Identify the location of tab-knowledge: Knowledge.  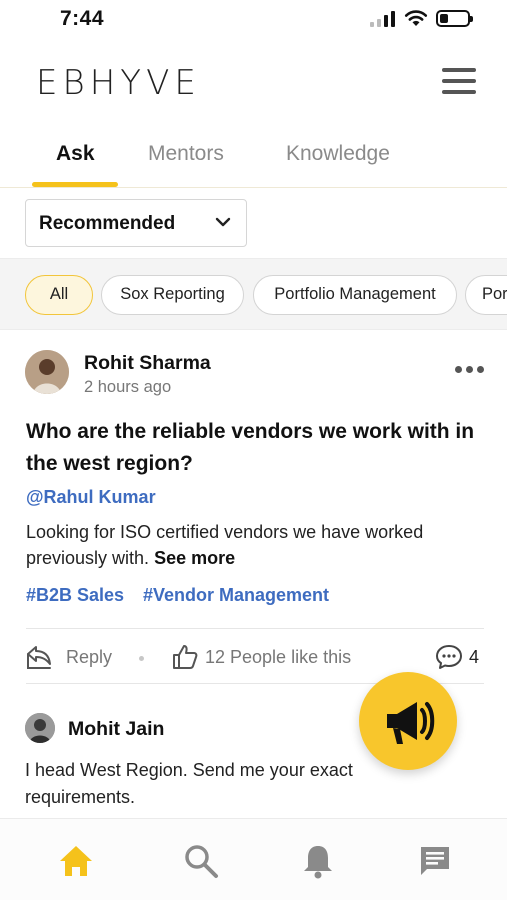
(338, 154).